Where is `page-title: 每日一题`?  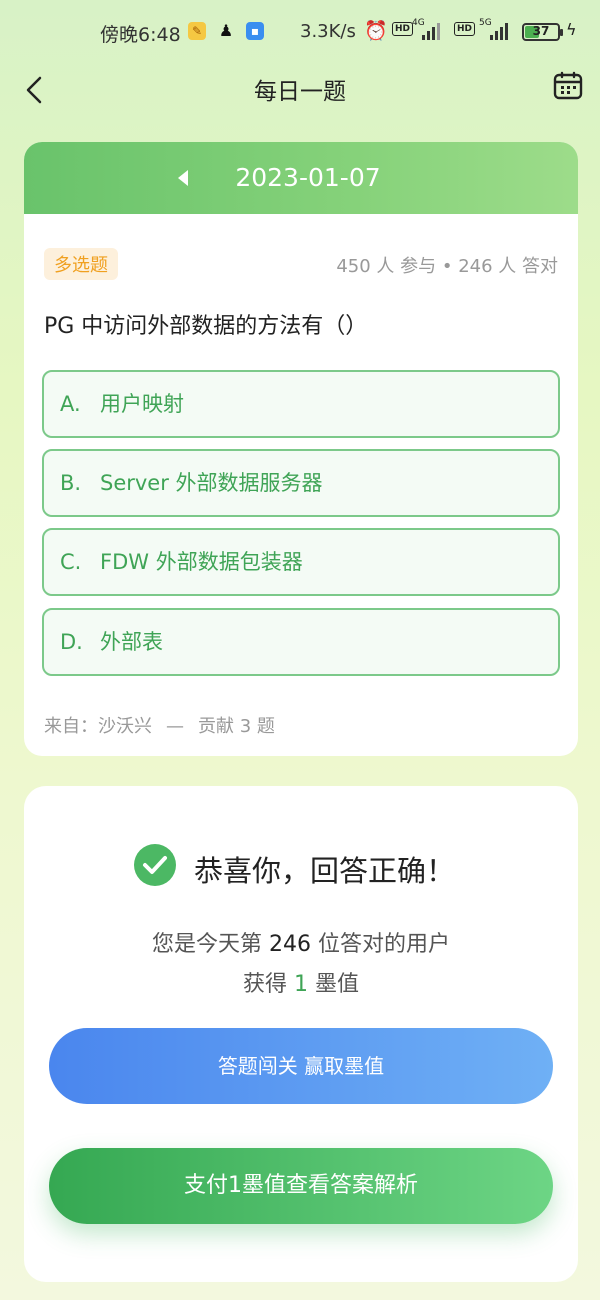 page-title: 每日一题 is located at coordinates (300, 92).